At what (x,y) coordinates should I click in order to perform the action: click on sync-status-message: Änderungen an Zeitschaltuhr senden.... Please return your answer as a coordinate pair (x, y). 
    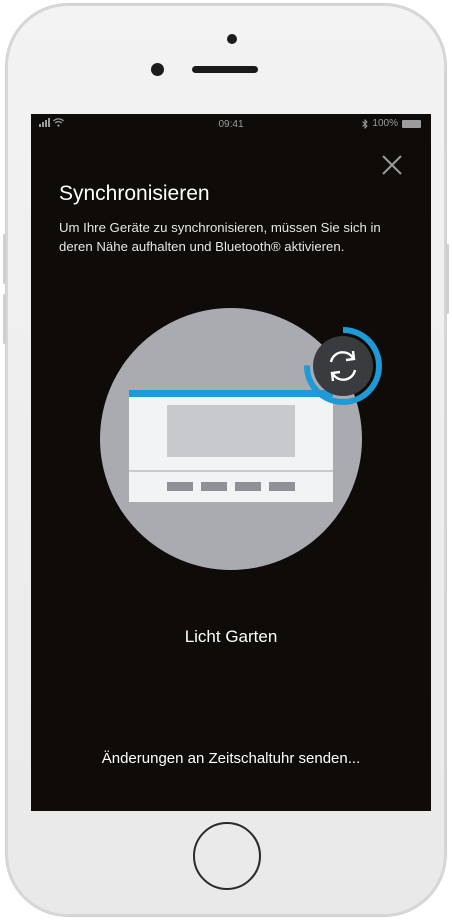
    Looking at the image, I should click on (231, 758).